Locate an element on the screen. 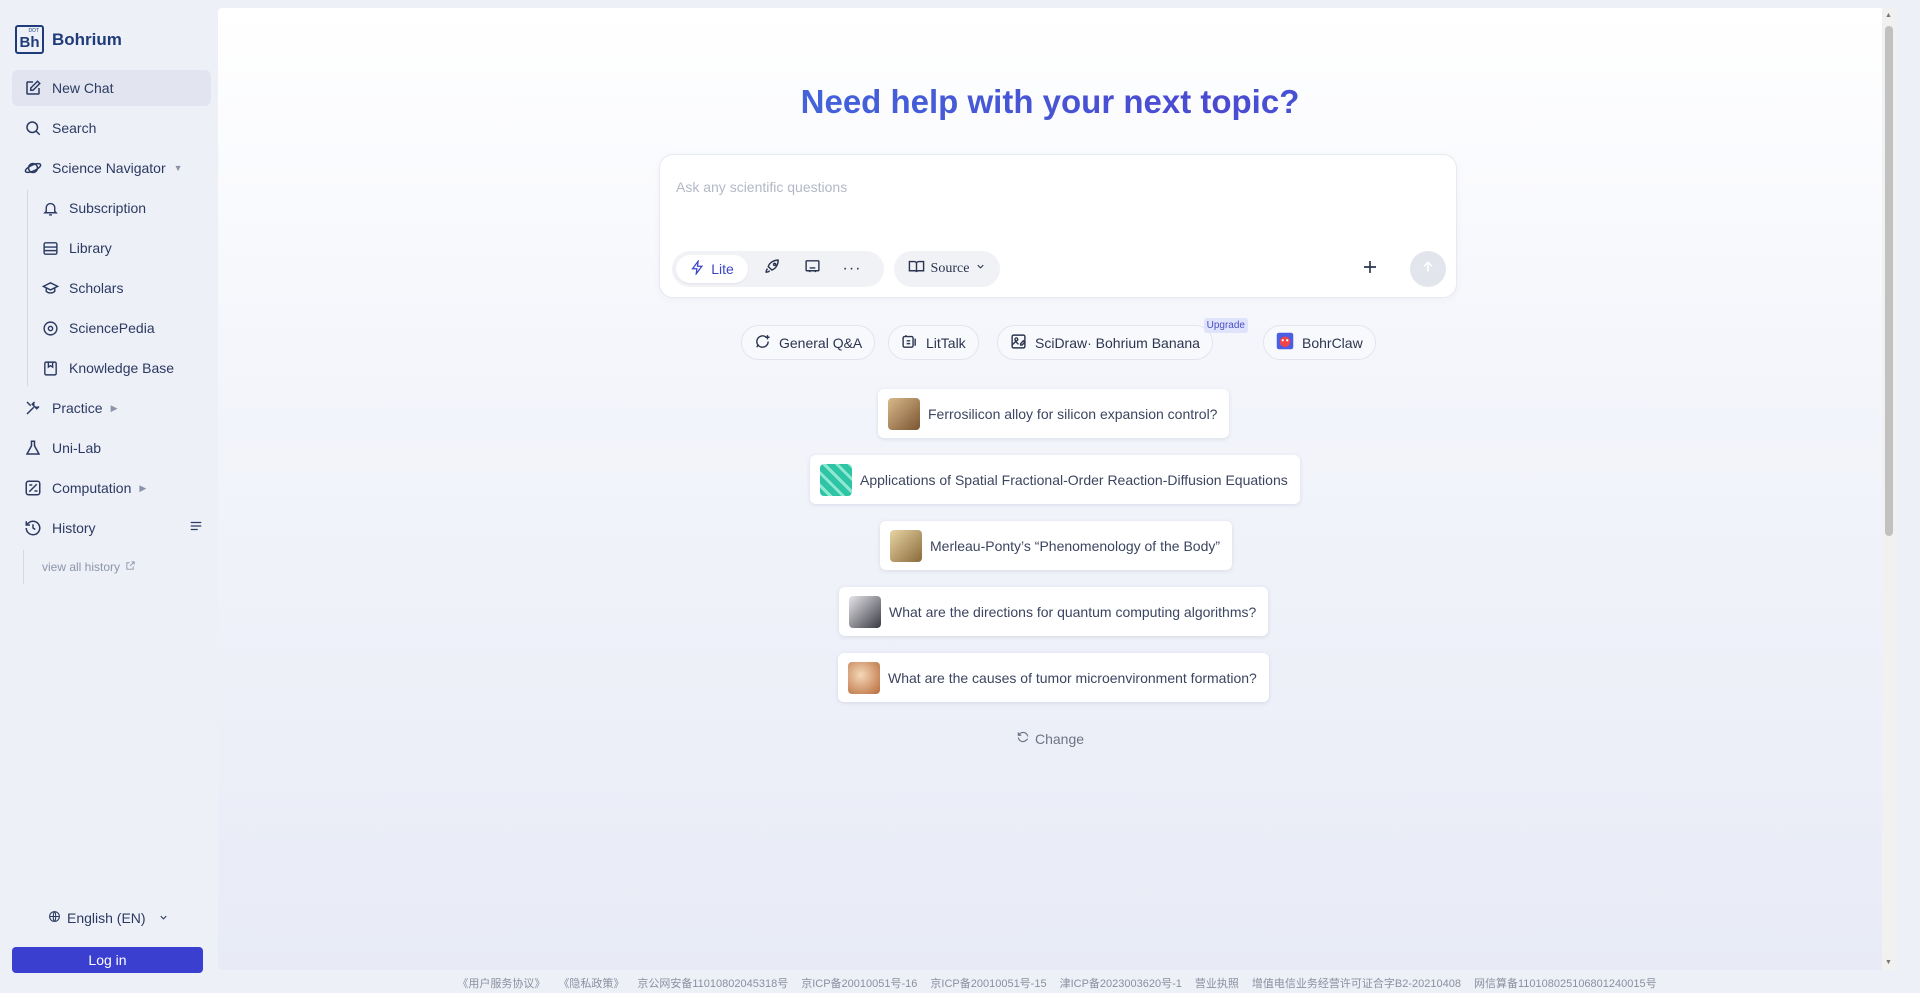 The height and width of the screenshot is (993, 1920). more-horizontal-icon: ··· is located at coordinates (852, 268).